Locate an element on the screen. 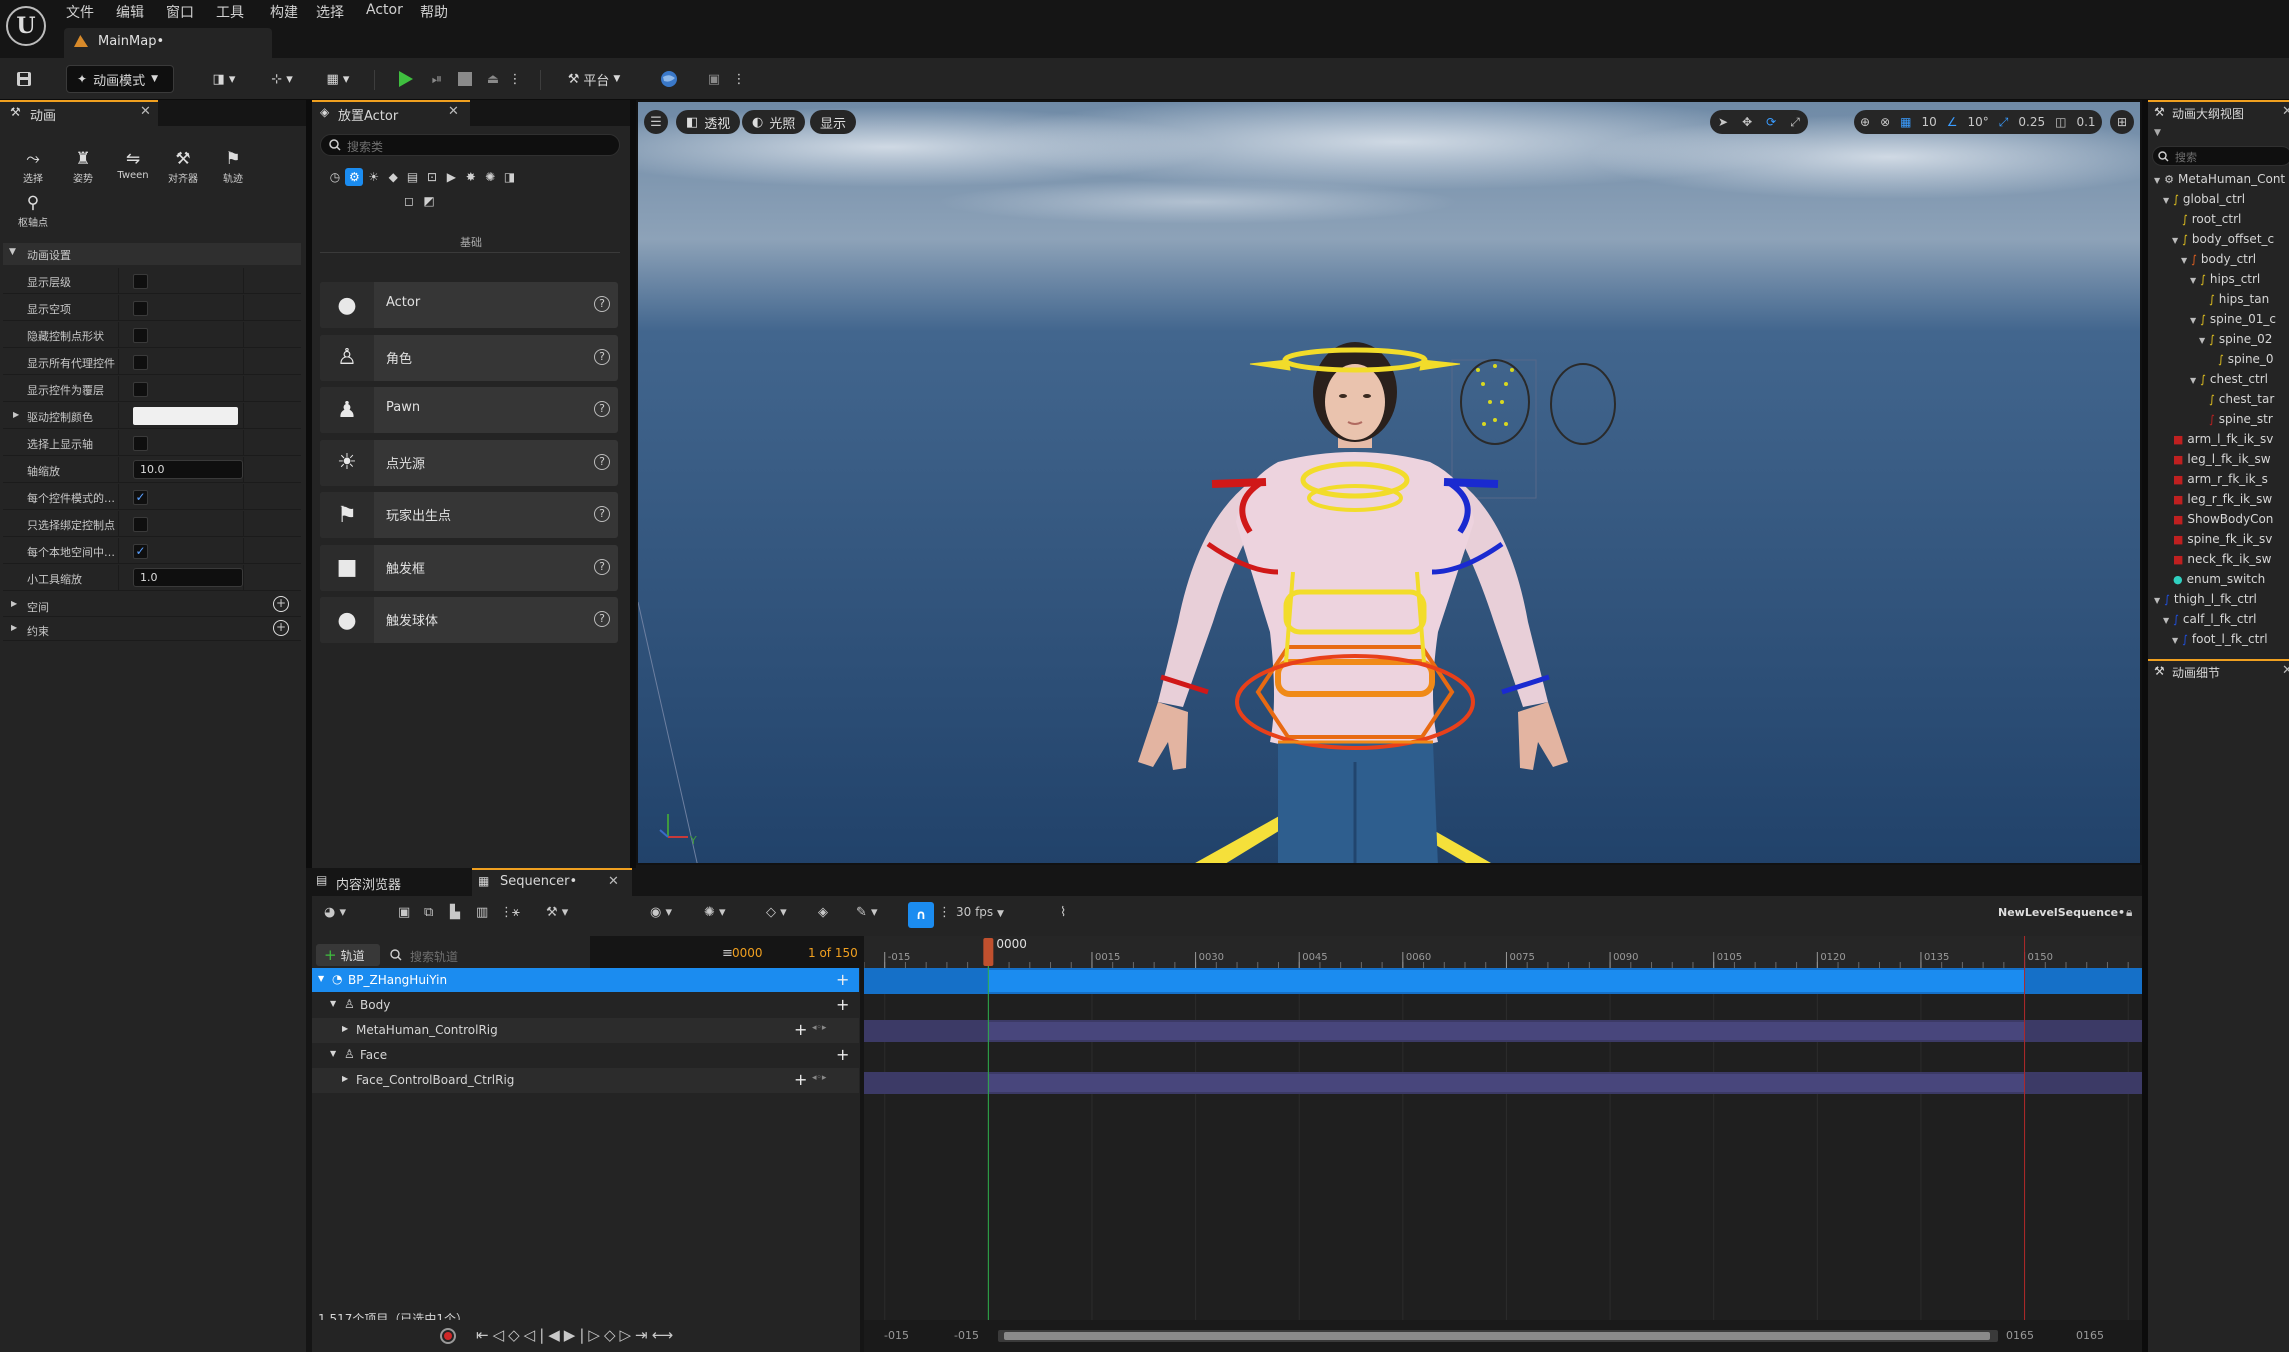 The width and height of the screenshot is (2289, 1352). add-track-button: + 轨道 is located at coordinates (348, 955).